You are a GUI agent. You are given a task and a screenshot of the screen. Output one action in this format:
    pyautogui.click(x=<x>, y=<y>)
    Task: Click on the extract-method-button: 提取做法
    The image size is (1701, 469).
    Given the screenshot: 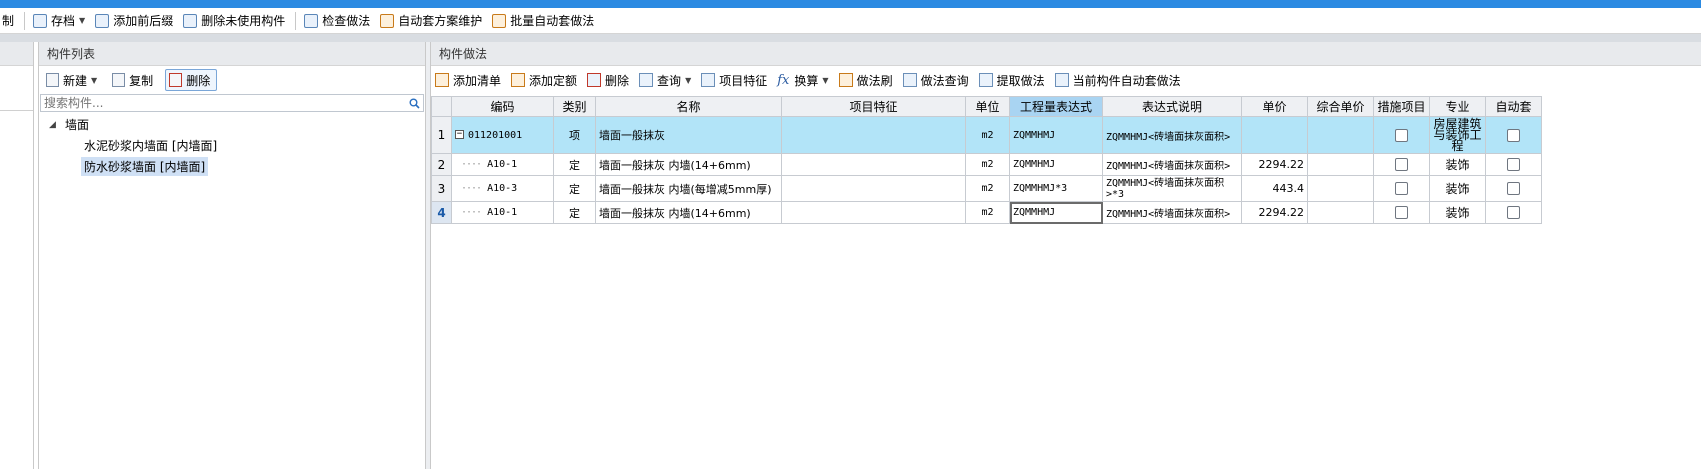 What is the action you would take?
    pyautogui.click(x=1016, y=80)
    